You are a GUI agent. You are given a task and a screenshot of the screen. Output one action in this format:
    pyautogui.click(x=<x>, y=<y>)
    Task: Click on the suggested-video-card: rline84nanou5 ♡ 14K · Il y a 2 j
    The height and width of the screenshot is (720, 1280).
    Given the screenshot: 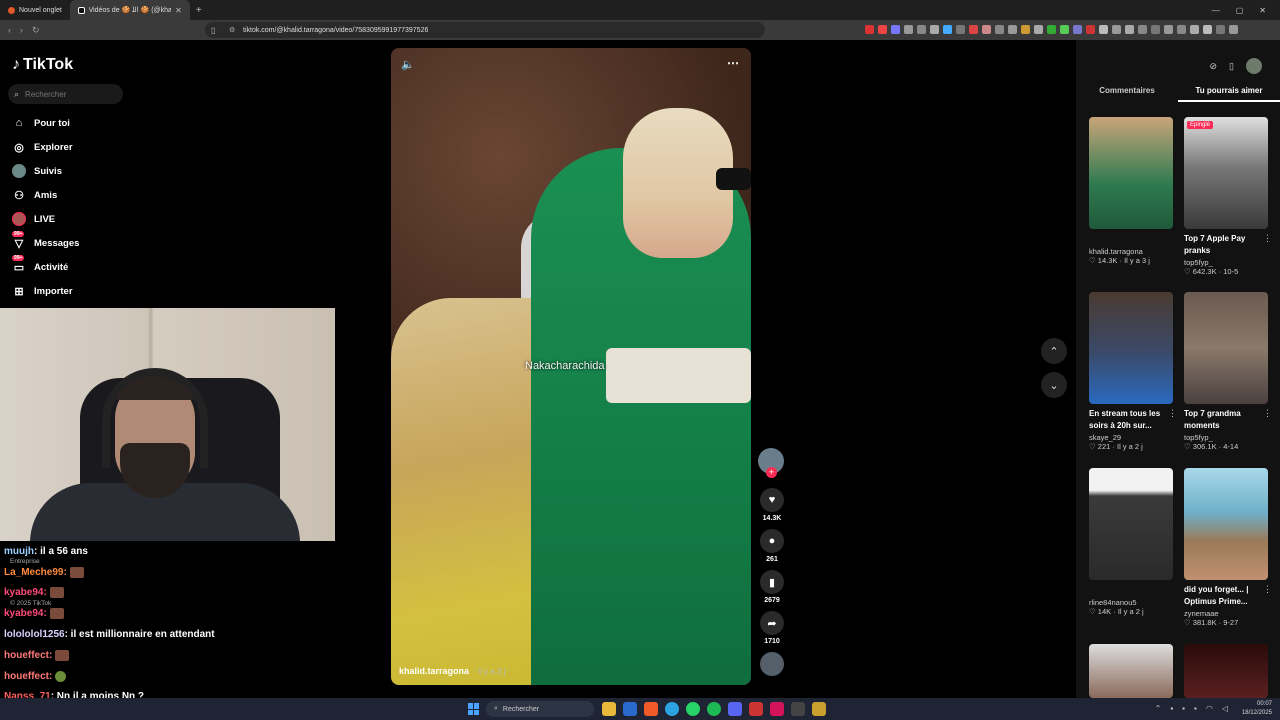 What is the action you would take?
    pyautogui.click(x=1131, y=542)
    